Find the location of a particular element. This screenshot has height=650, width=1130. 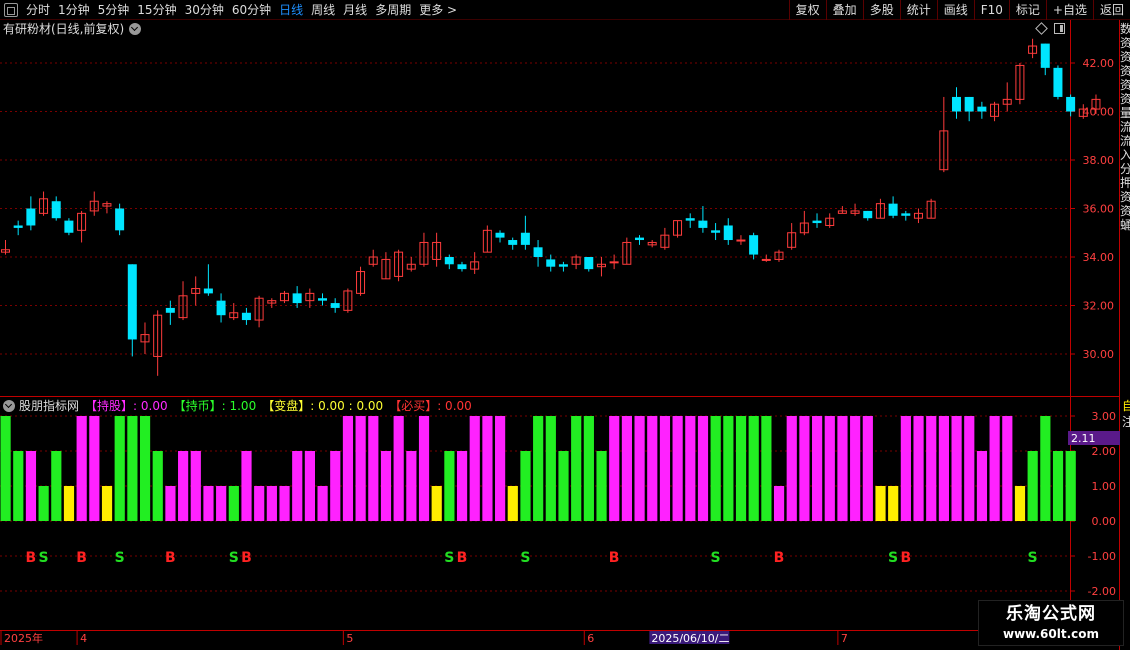

date-label: 2025年 is located at coordinates (23, 638).